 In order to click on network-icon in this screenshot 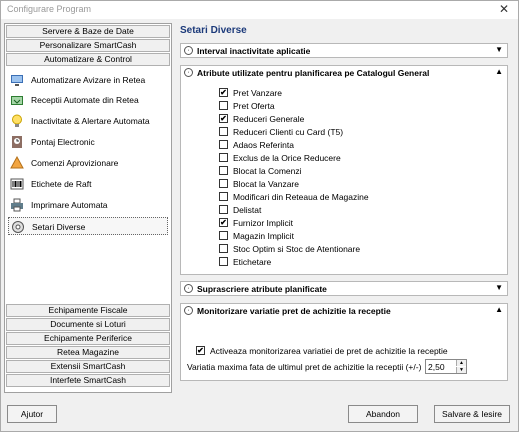, I will do `click(17, 80)`.